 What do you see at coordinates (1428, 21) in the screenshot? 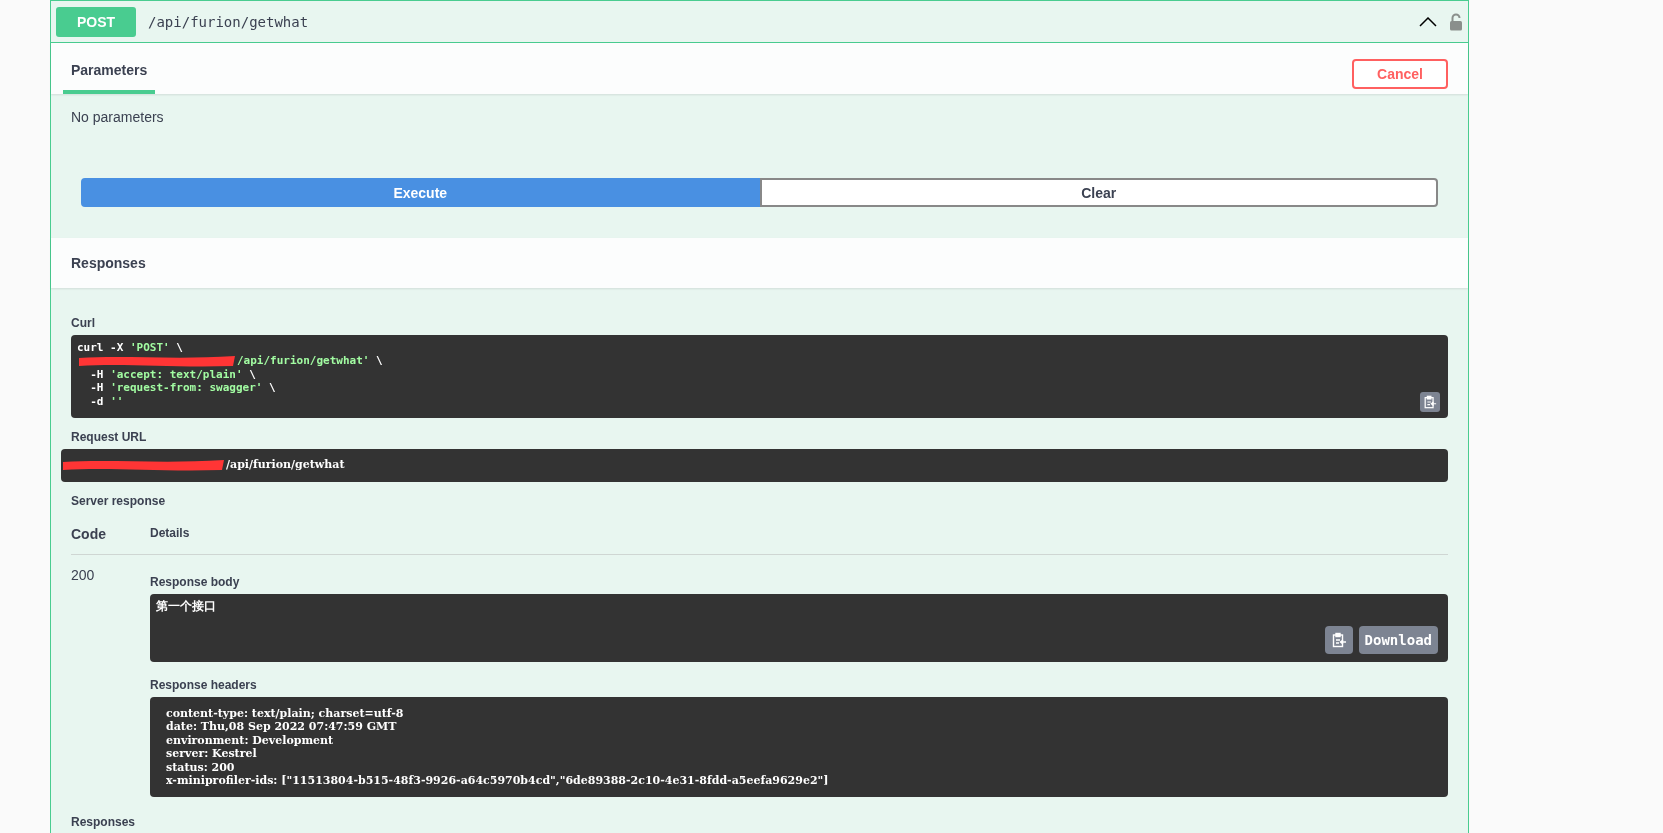
I see `chevron-icon` at bounding box center [1428, 21].